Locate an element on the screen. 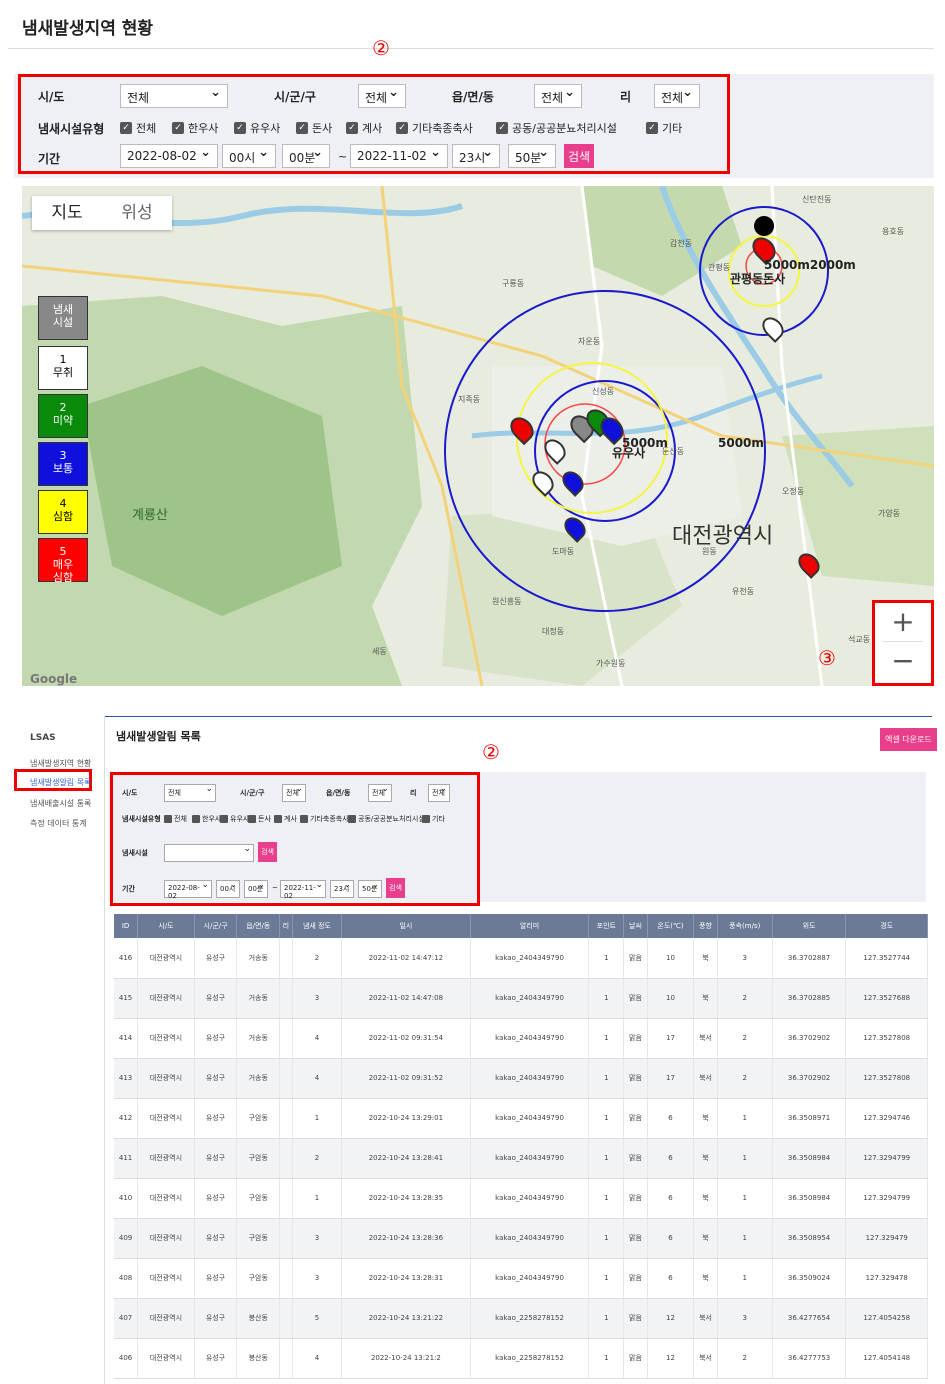  type-checkbox-public: ✓ 공동/공공분뇨처리시설 is located at coordinates (556, 128).